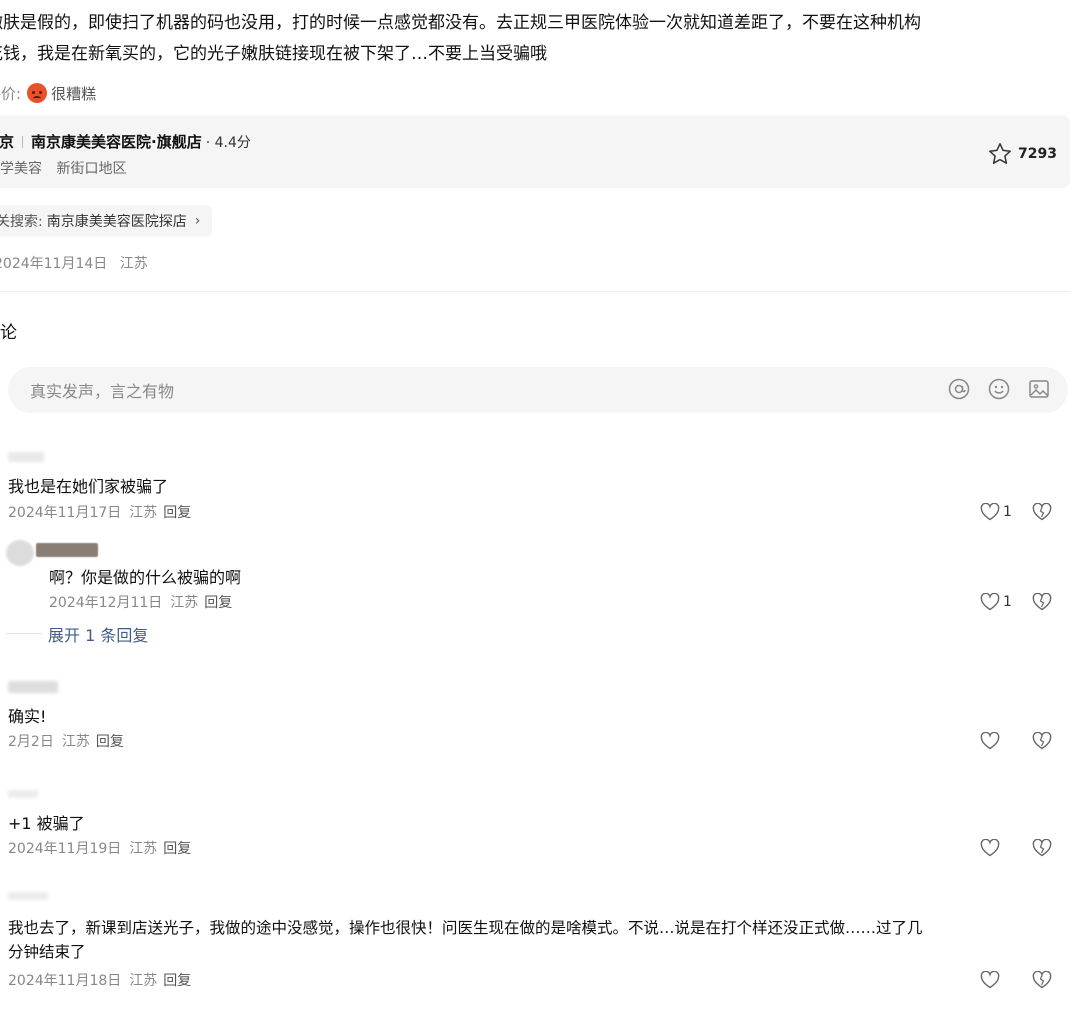  Describe the element at coordinates (65, 981) in the screenshot. I see `comment-date: 2024年11月18日` at that location.